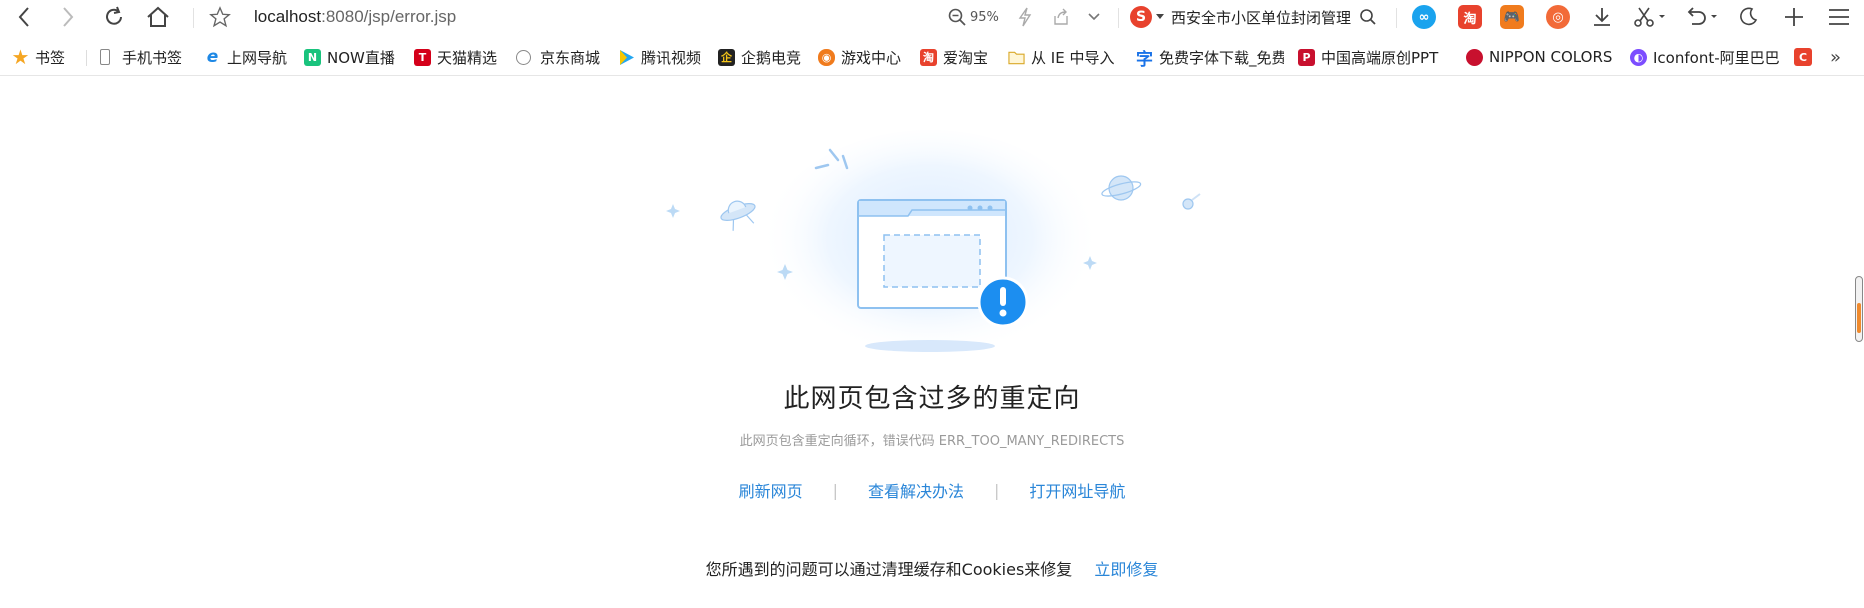  What do you see at coordinates (1160, 16) in the screenshot?
I see `caret-down-icon` at bounding box center [1160, 16].